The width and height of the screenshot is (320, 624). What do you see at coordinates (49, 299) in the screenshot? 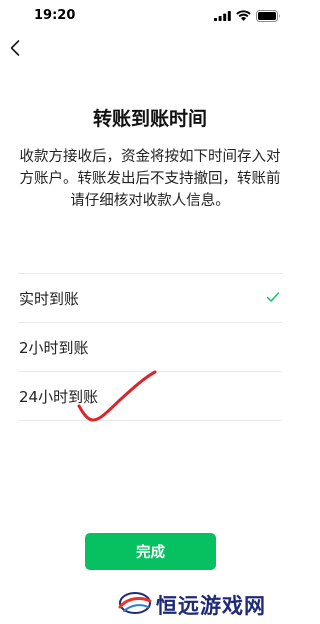
I see `option-label: 实时到账` at bounding box center [49, 299].